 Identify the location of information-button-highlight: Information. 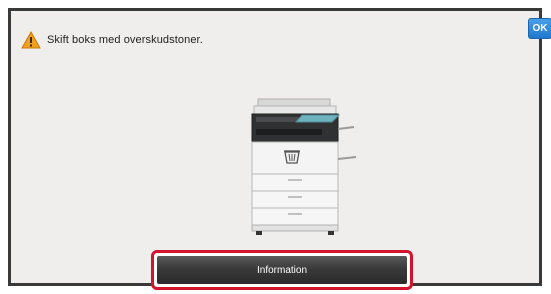
(282, 270).